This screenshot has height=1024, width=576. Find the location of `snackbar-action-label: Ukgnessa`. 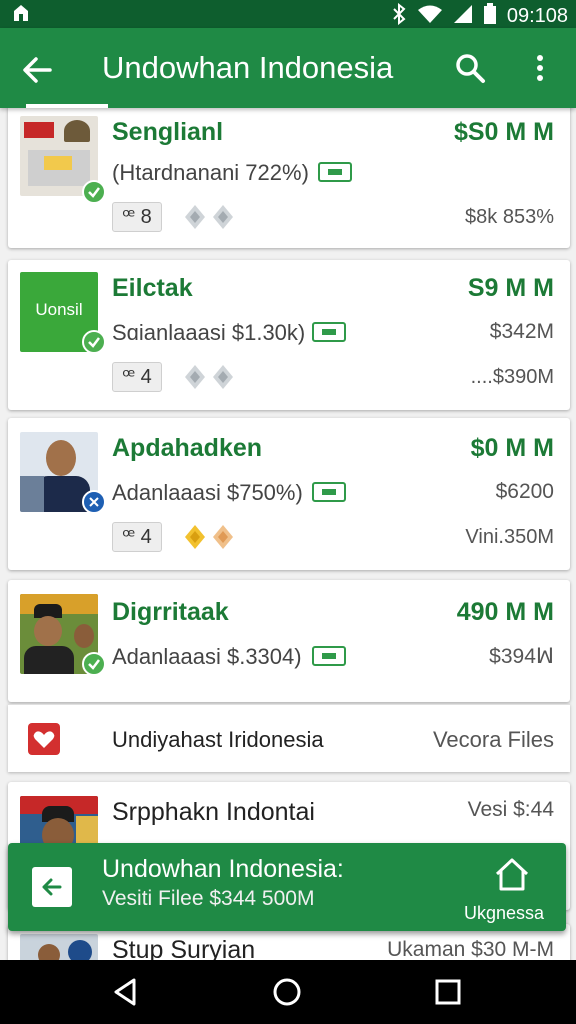

snackbar-action-label: Ukgnessa is located at coordinates (504, 913).